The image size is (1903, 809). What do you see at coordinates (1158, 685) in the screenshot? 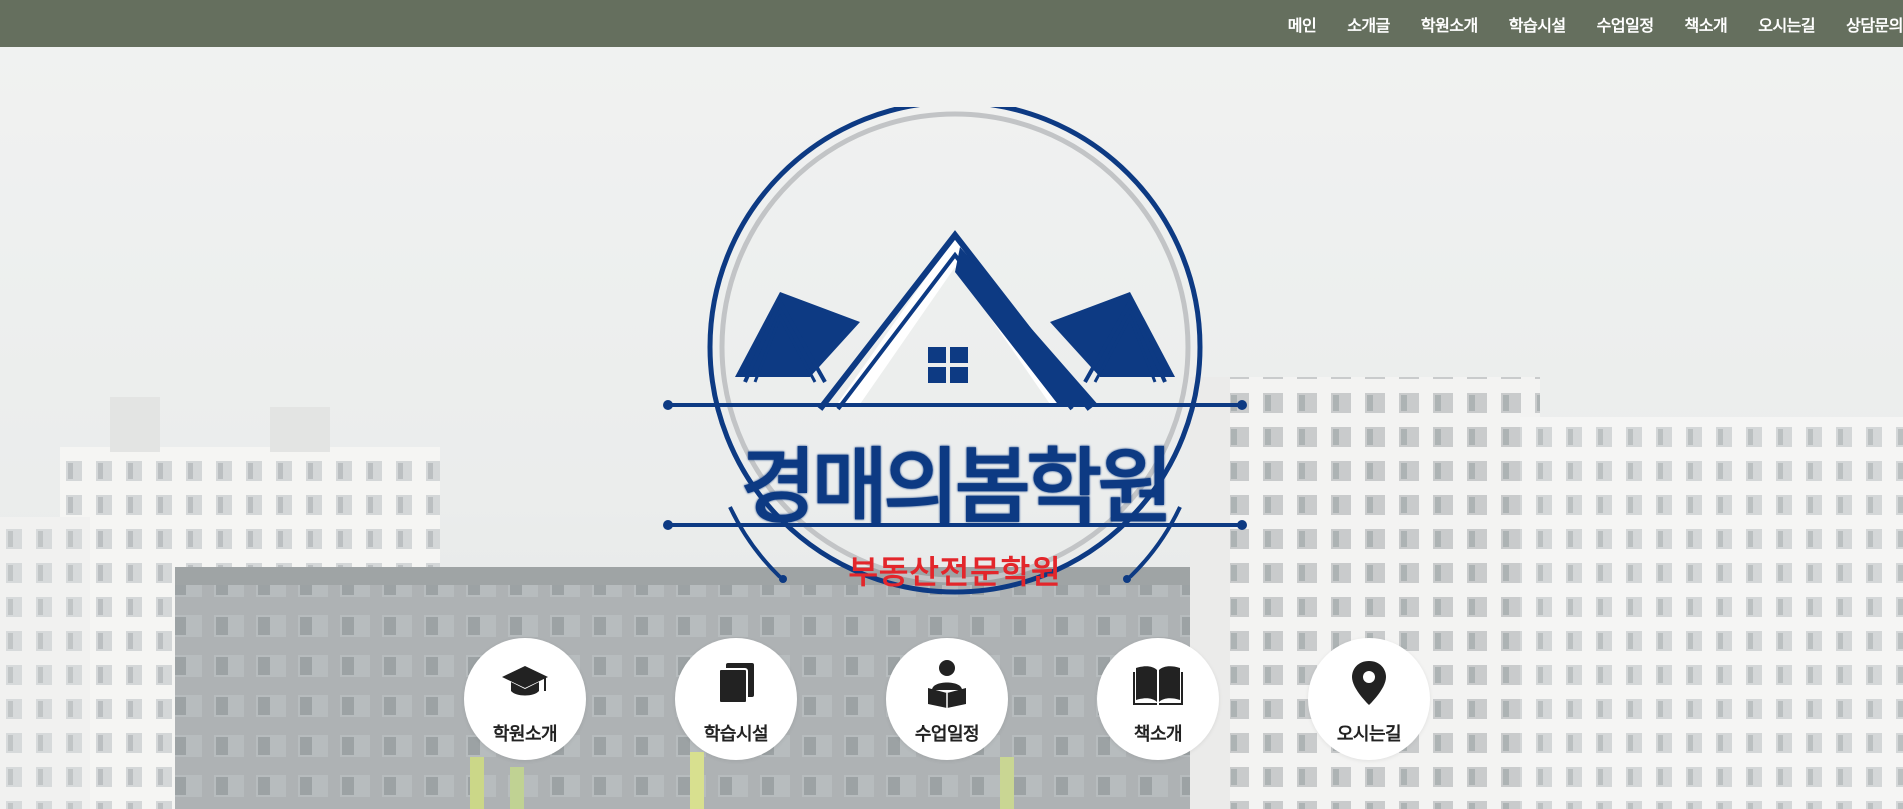
I see `open-book-icon` at bounding box center [1158, 685].